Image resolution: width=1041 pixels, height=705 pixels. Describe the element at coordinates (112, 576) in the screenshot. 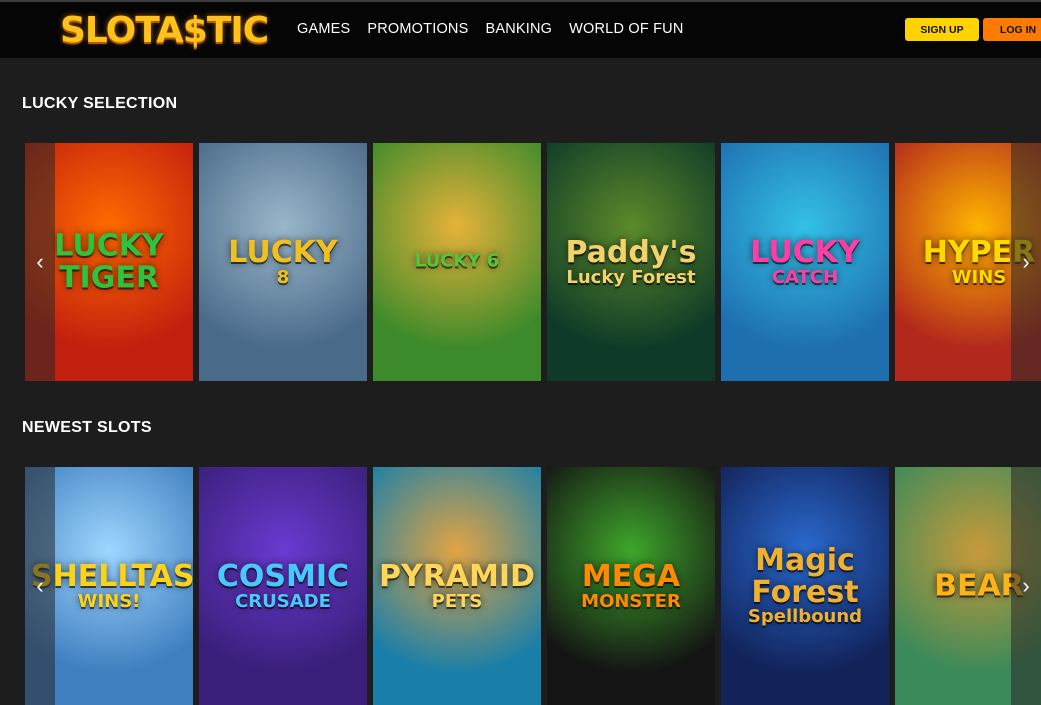

I see `game-title-main: SHELLTASTIC` at that location.